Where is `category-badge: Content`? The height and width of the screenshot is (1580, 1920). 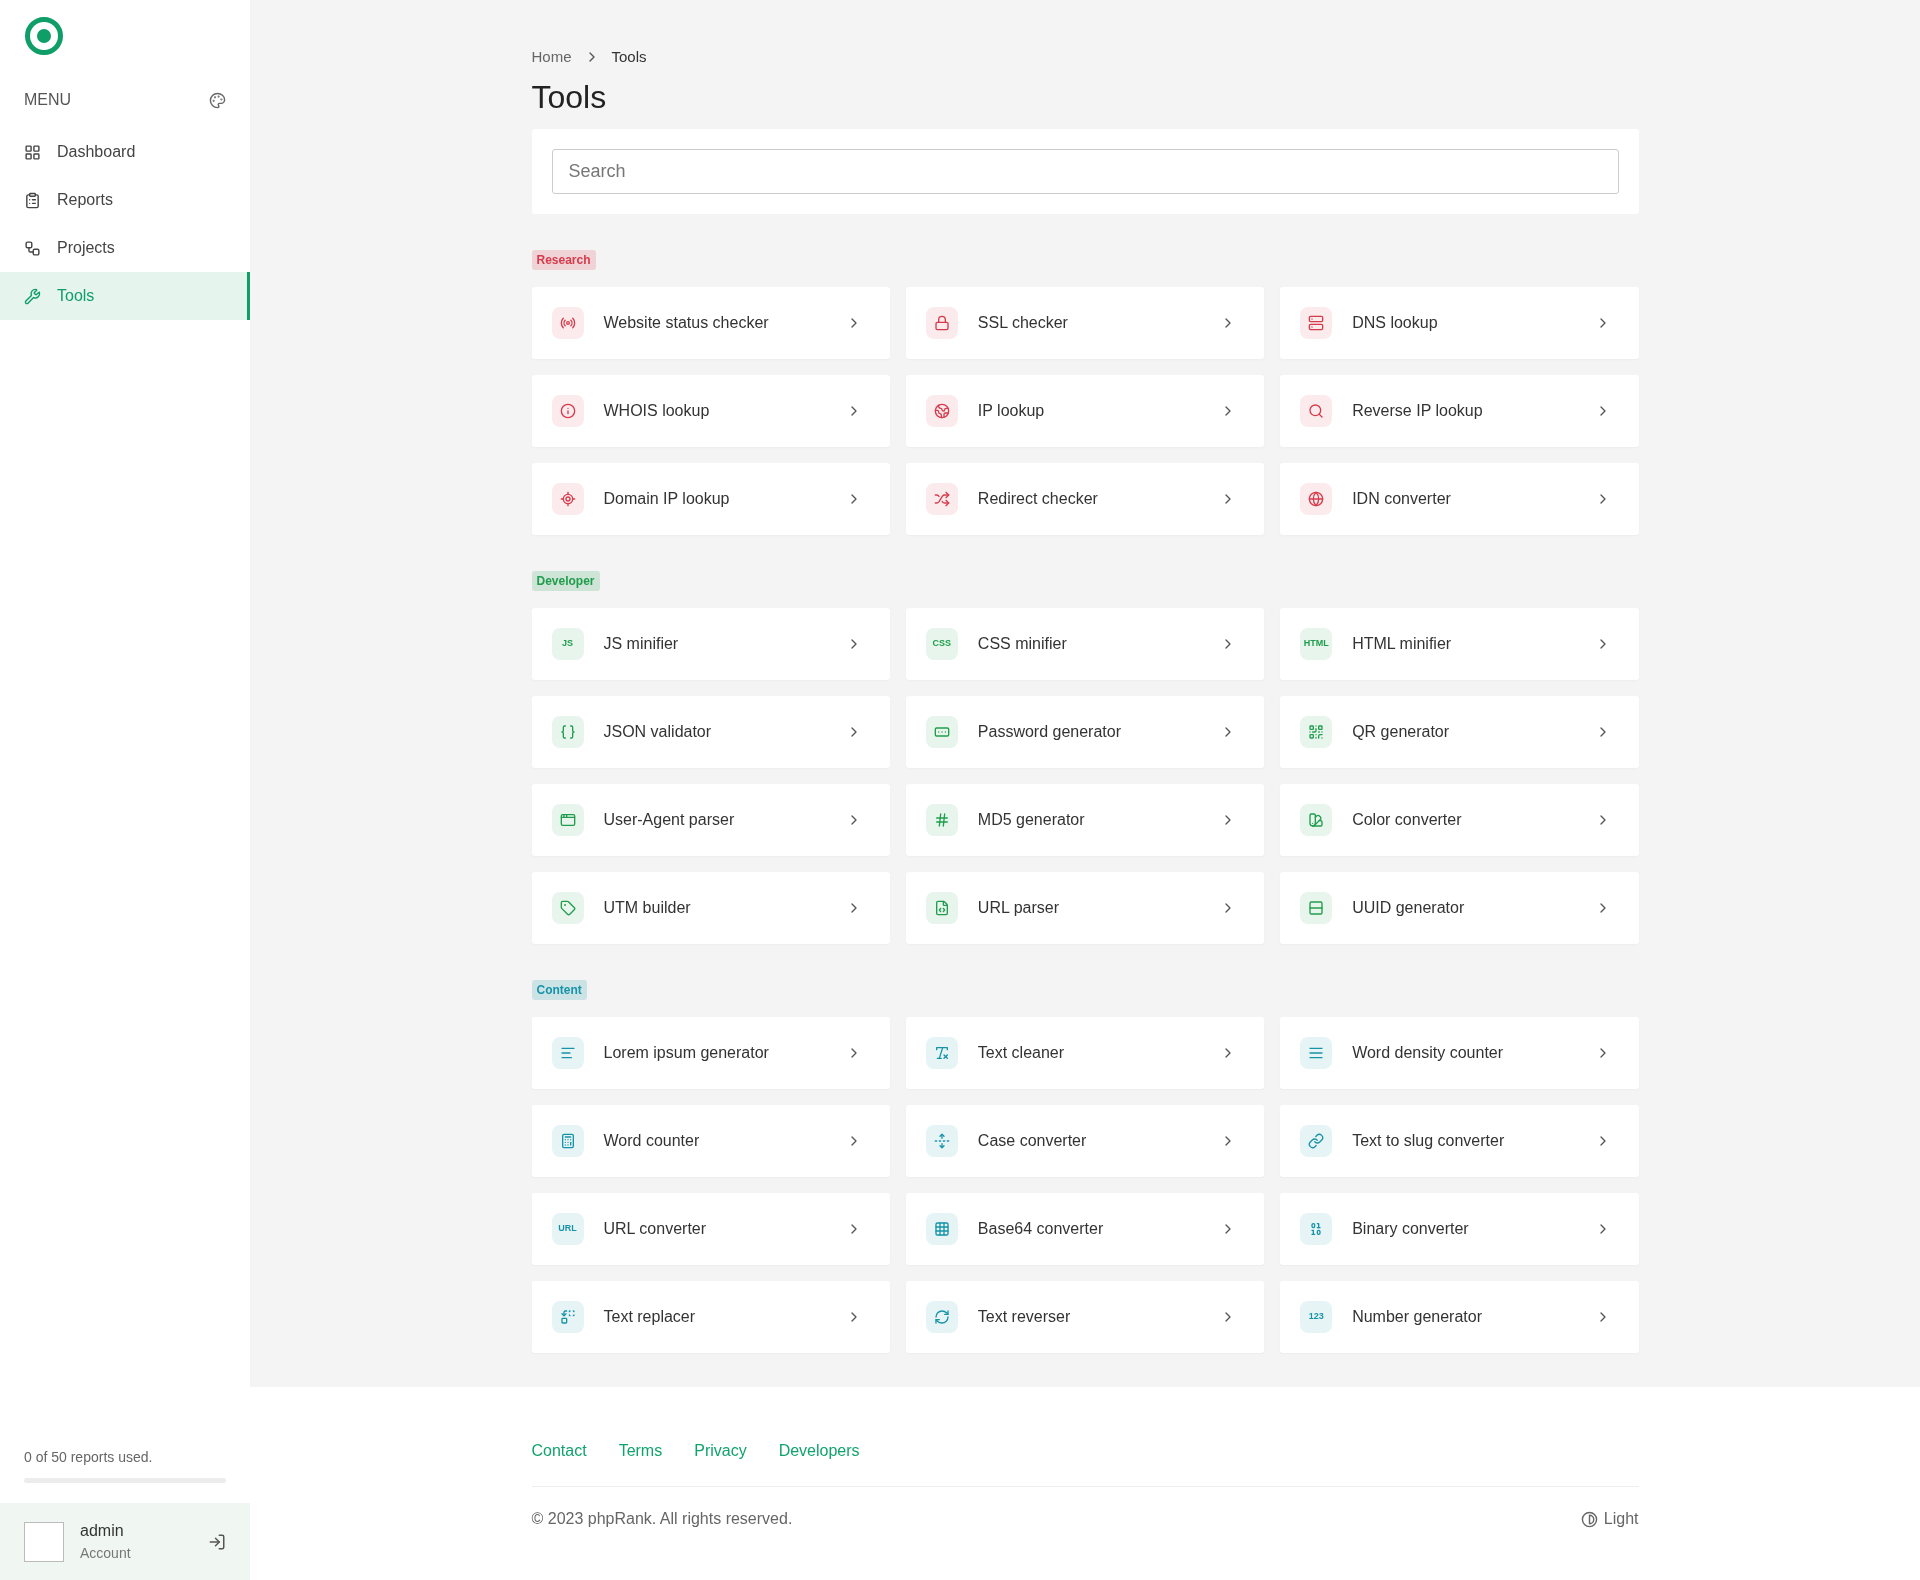
category-badge: Content is located at coordinates (559, 989).